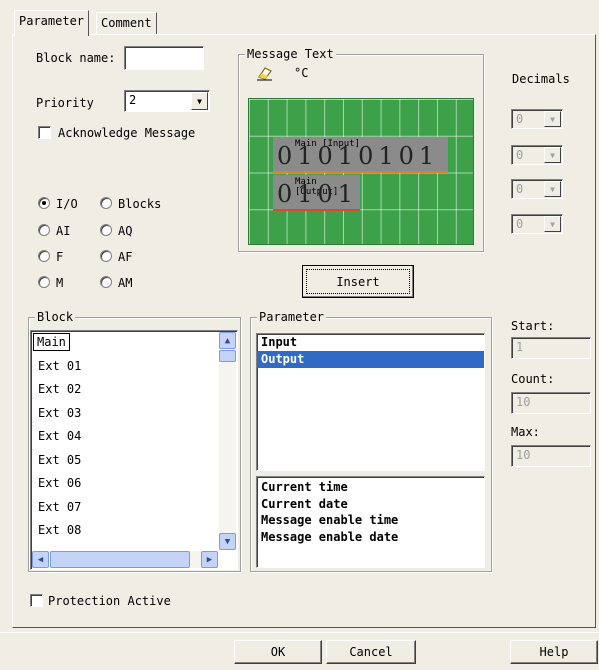  What do you see at coordinates (60, 283) in the screenshot?
I see `radio-m-label: M` at bounding box center [60, 283].